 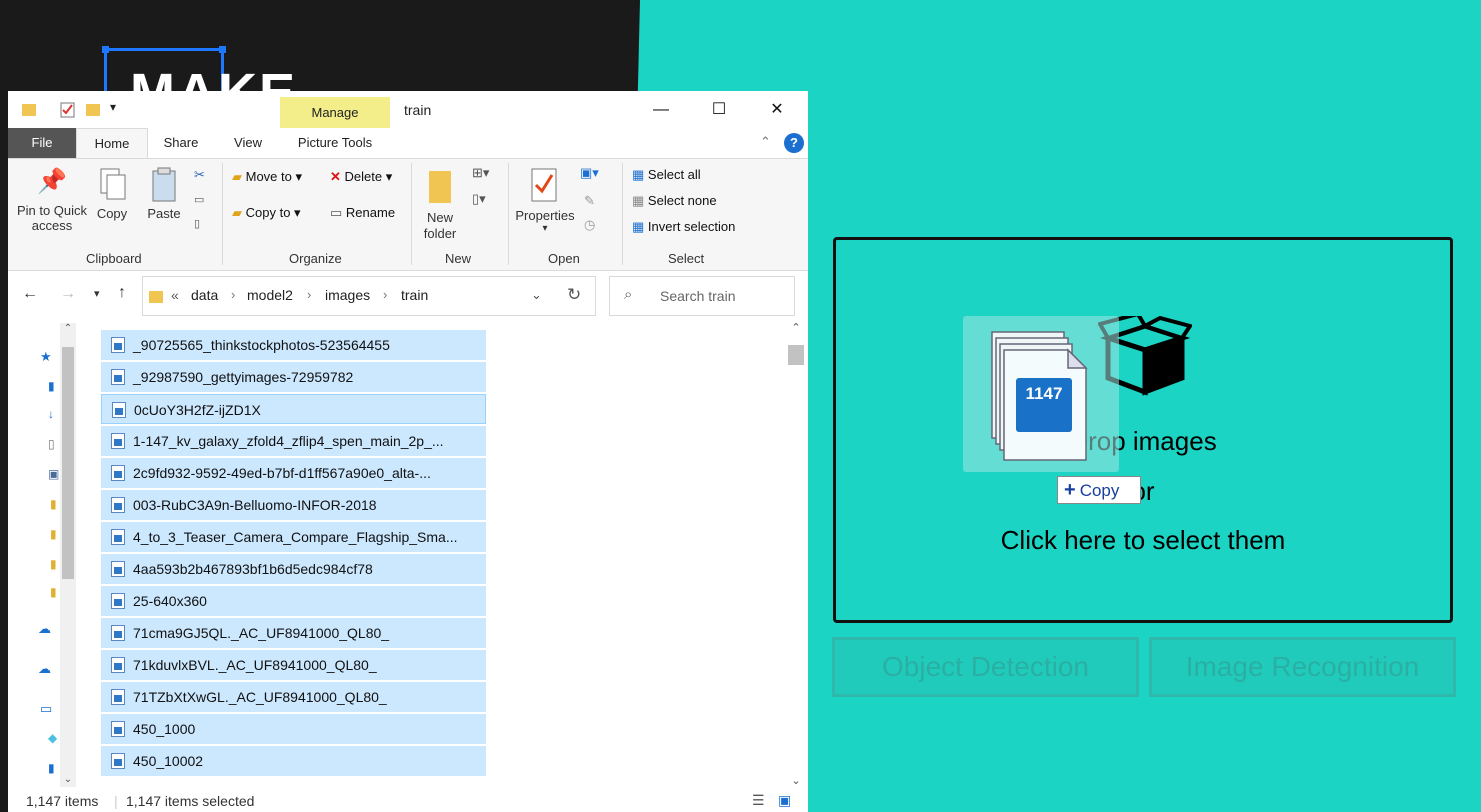 I want to click on downloads-icon: ↓, so click(x=51, y=414).